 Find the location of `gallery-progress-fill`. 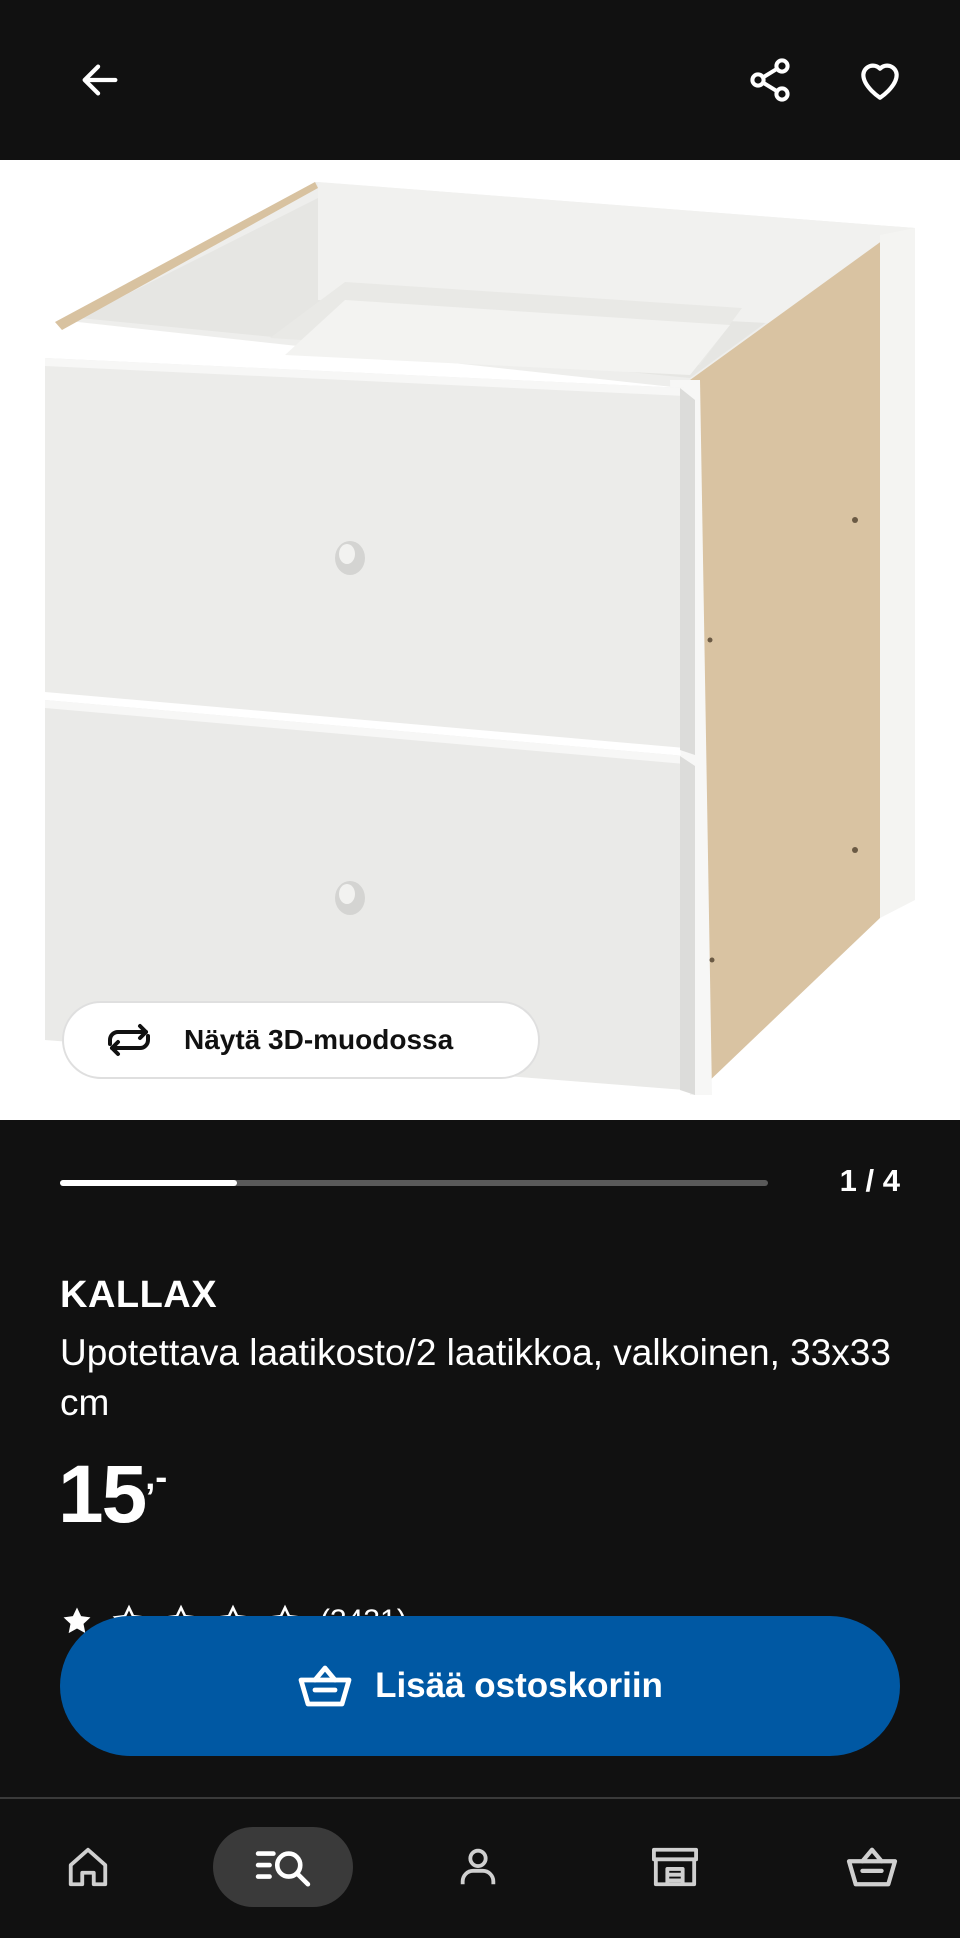

gallery-progress-fill is located at coordinates (148, 1183).